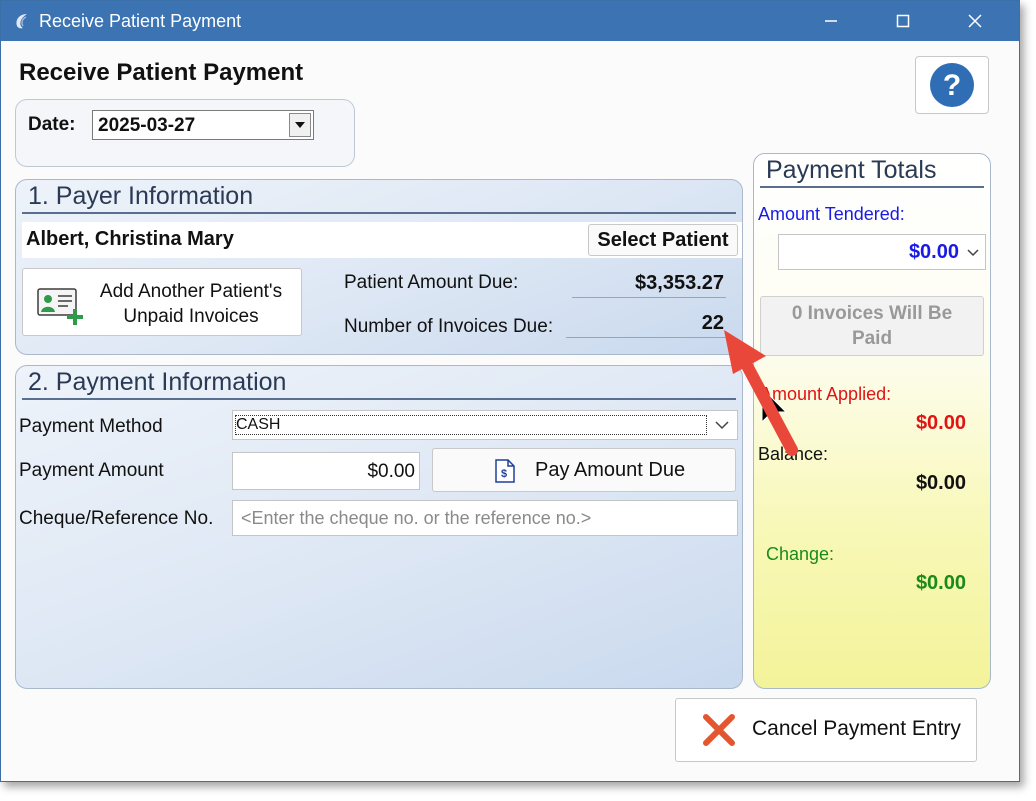 The image size is (1036, 801). I want to click on annotation-arrow-icon, so click(761, 393).